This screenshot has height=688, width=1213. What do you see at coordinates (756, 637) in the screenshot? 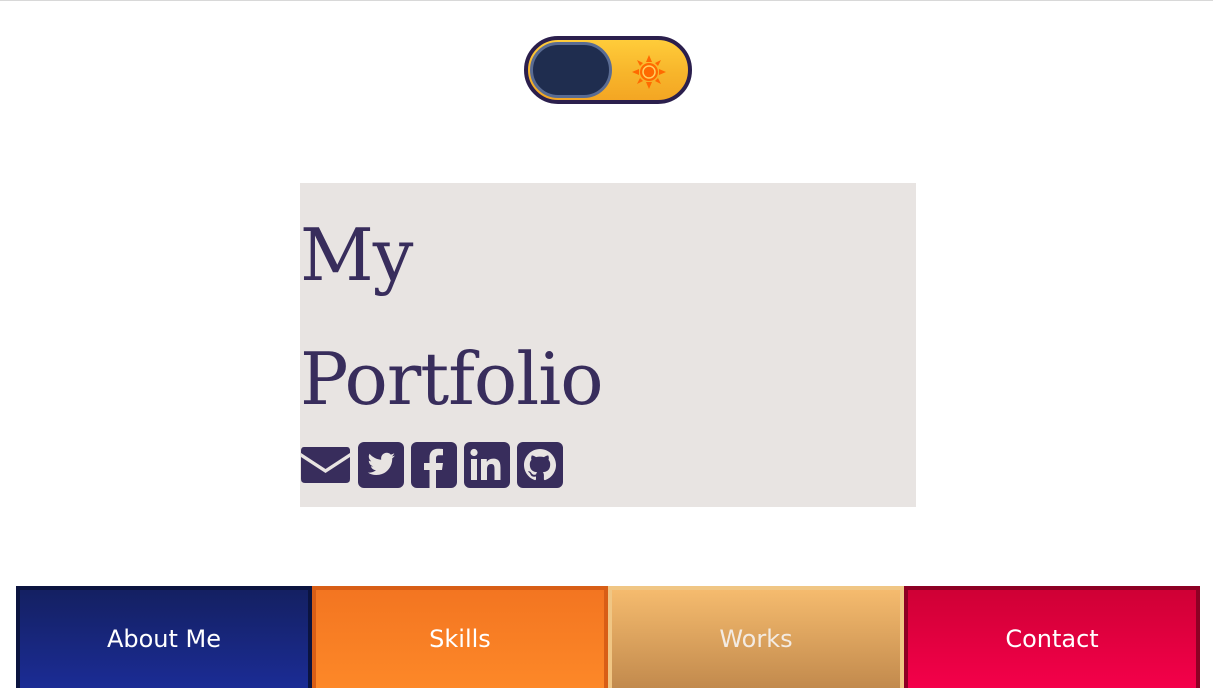
I see `nav-works-button: Works` at bounding box center [756, 637].